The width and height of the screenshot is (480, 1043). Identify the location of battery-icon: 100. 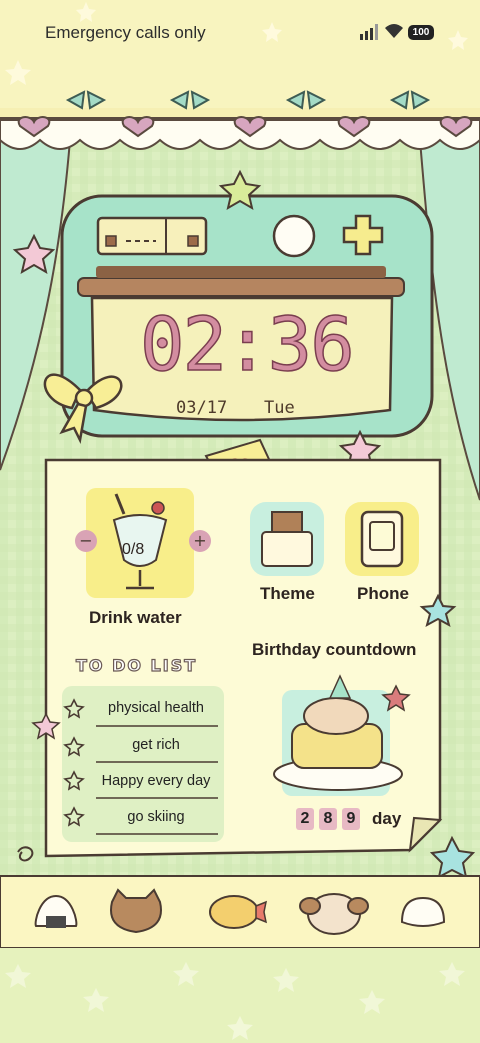
(421, 32).